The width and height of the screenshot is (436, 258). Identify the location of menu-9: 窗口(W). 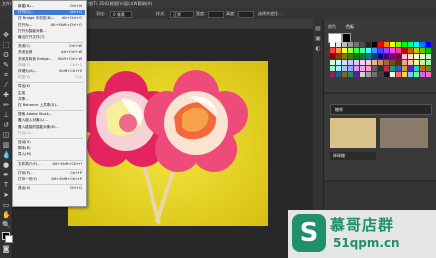
(131, 4).